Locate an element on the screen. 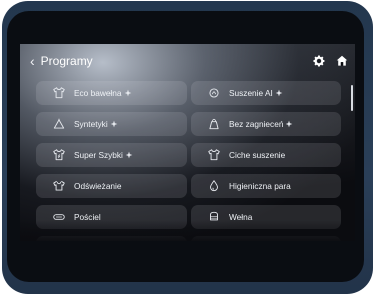 The image size is (375, 296). program-label: Eco bawełna is located at coordinates (98, 93).